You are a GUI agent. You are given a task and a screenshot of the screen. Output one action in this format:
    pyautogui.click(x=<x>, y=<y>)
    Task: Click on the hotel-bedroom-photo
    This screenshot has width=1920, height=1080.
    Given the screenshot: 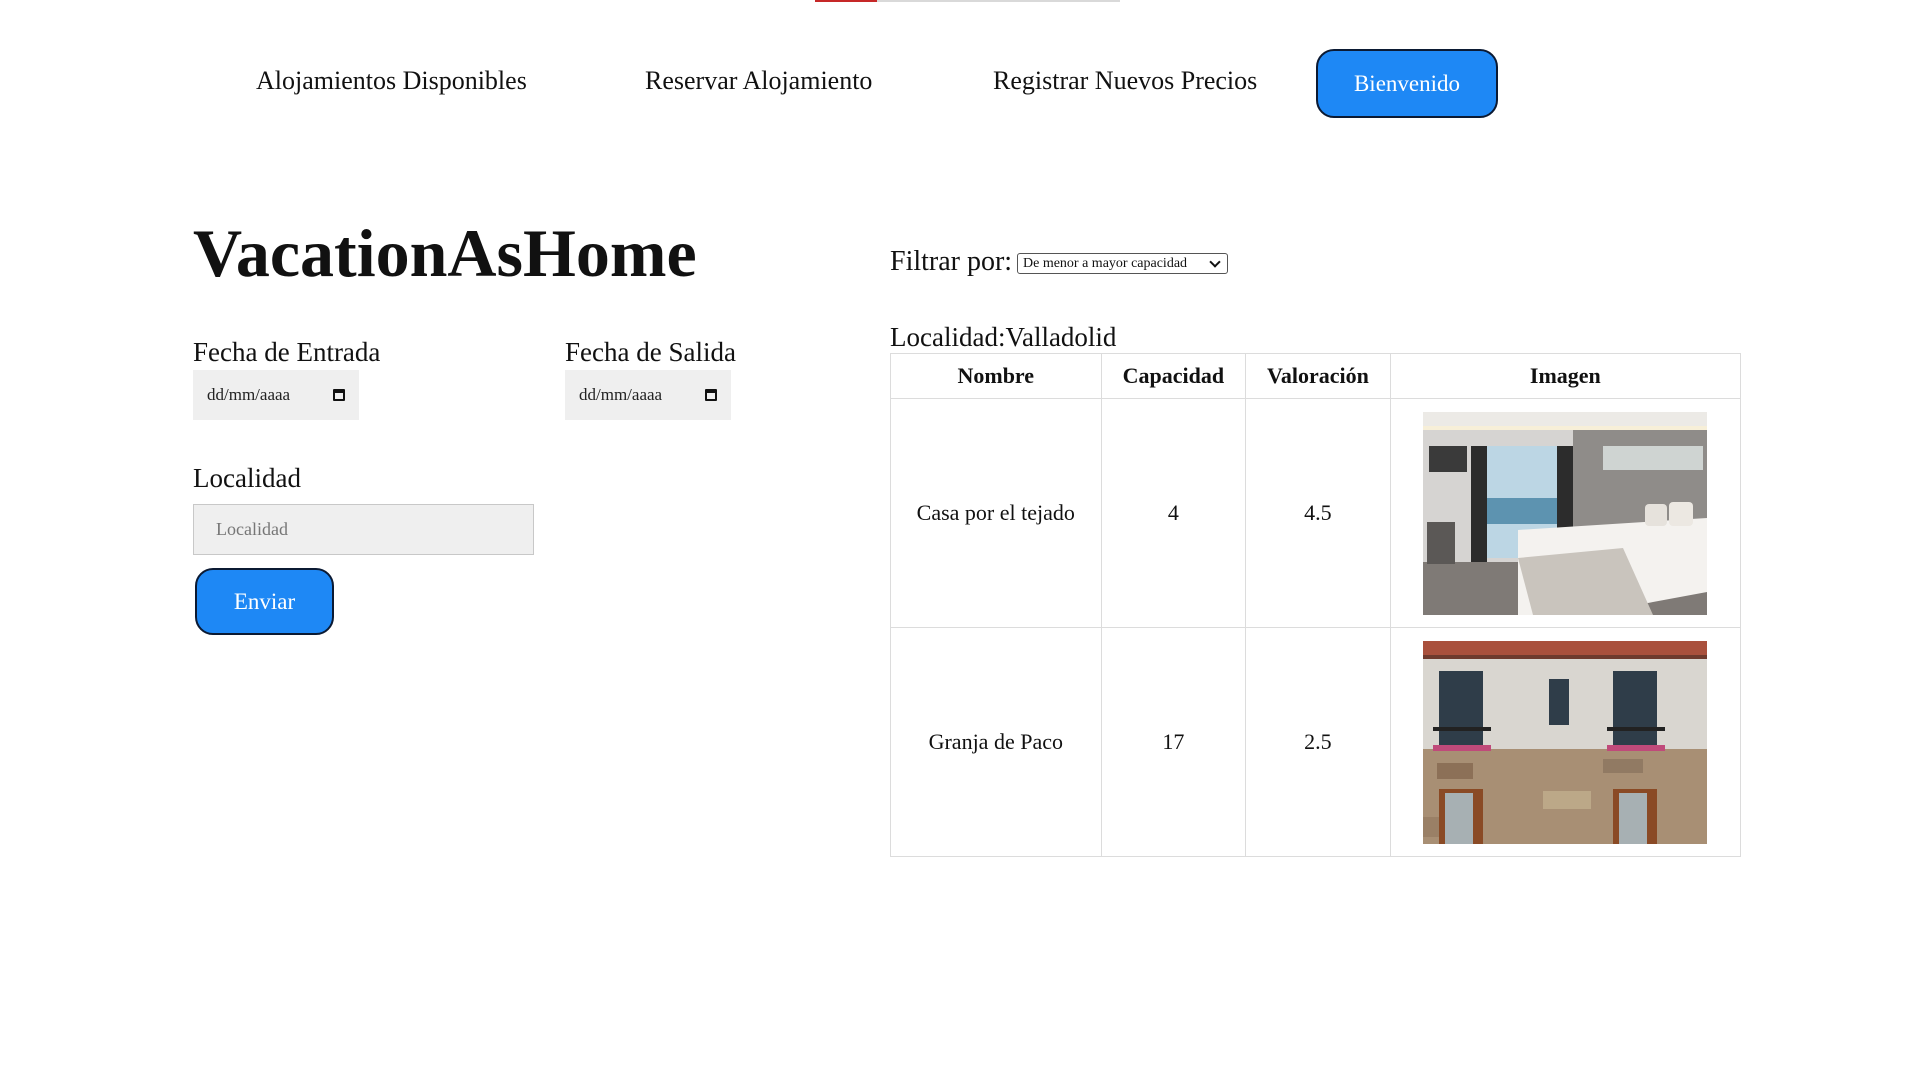 What is the action you would take?
    pyautogui.click(x=1565, y=513)
    